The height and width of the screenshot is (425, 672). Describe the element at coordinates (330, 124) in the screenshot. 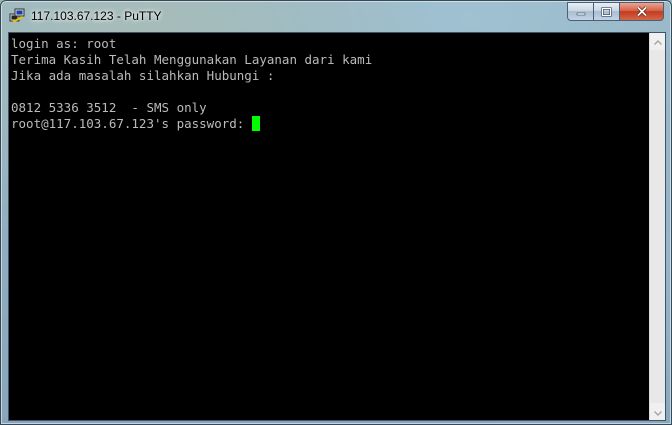

I see `password-prompt-line: root@117.103.67.123's password:` at that location.